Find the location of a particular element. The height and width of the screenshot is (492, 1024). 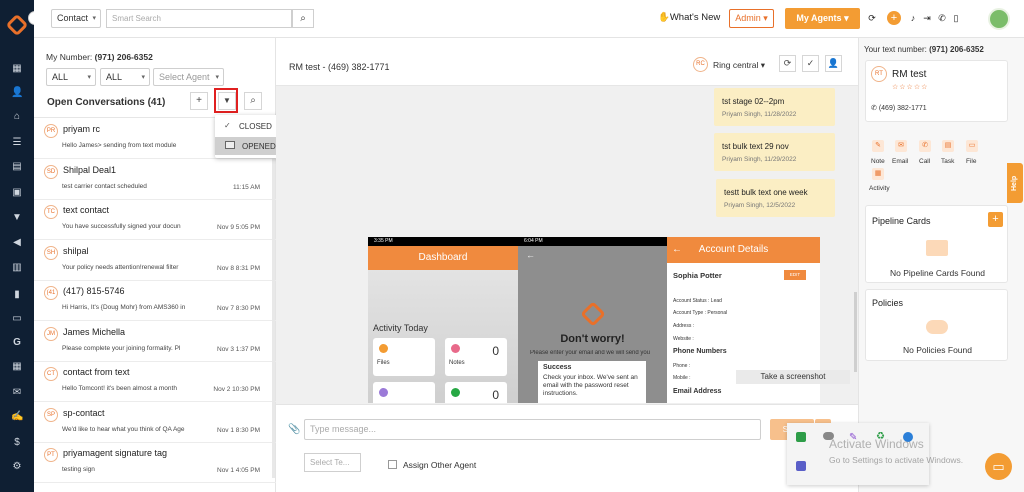

add-pipeline-button: + is located at coordinates (995, 219).